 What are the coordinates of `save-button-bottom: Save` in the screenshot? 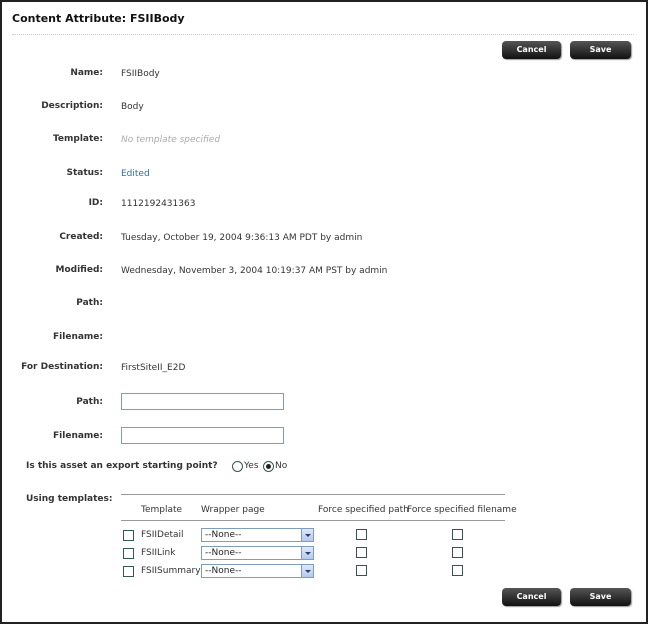 It's located at (600, 597).